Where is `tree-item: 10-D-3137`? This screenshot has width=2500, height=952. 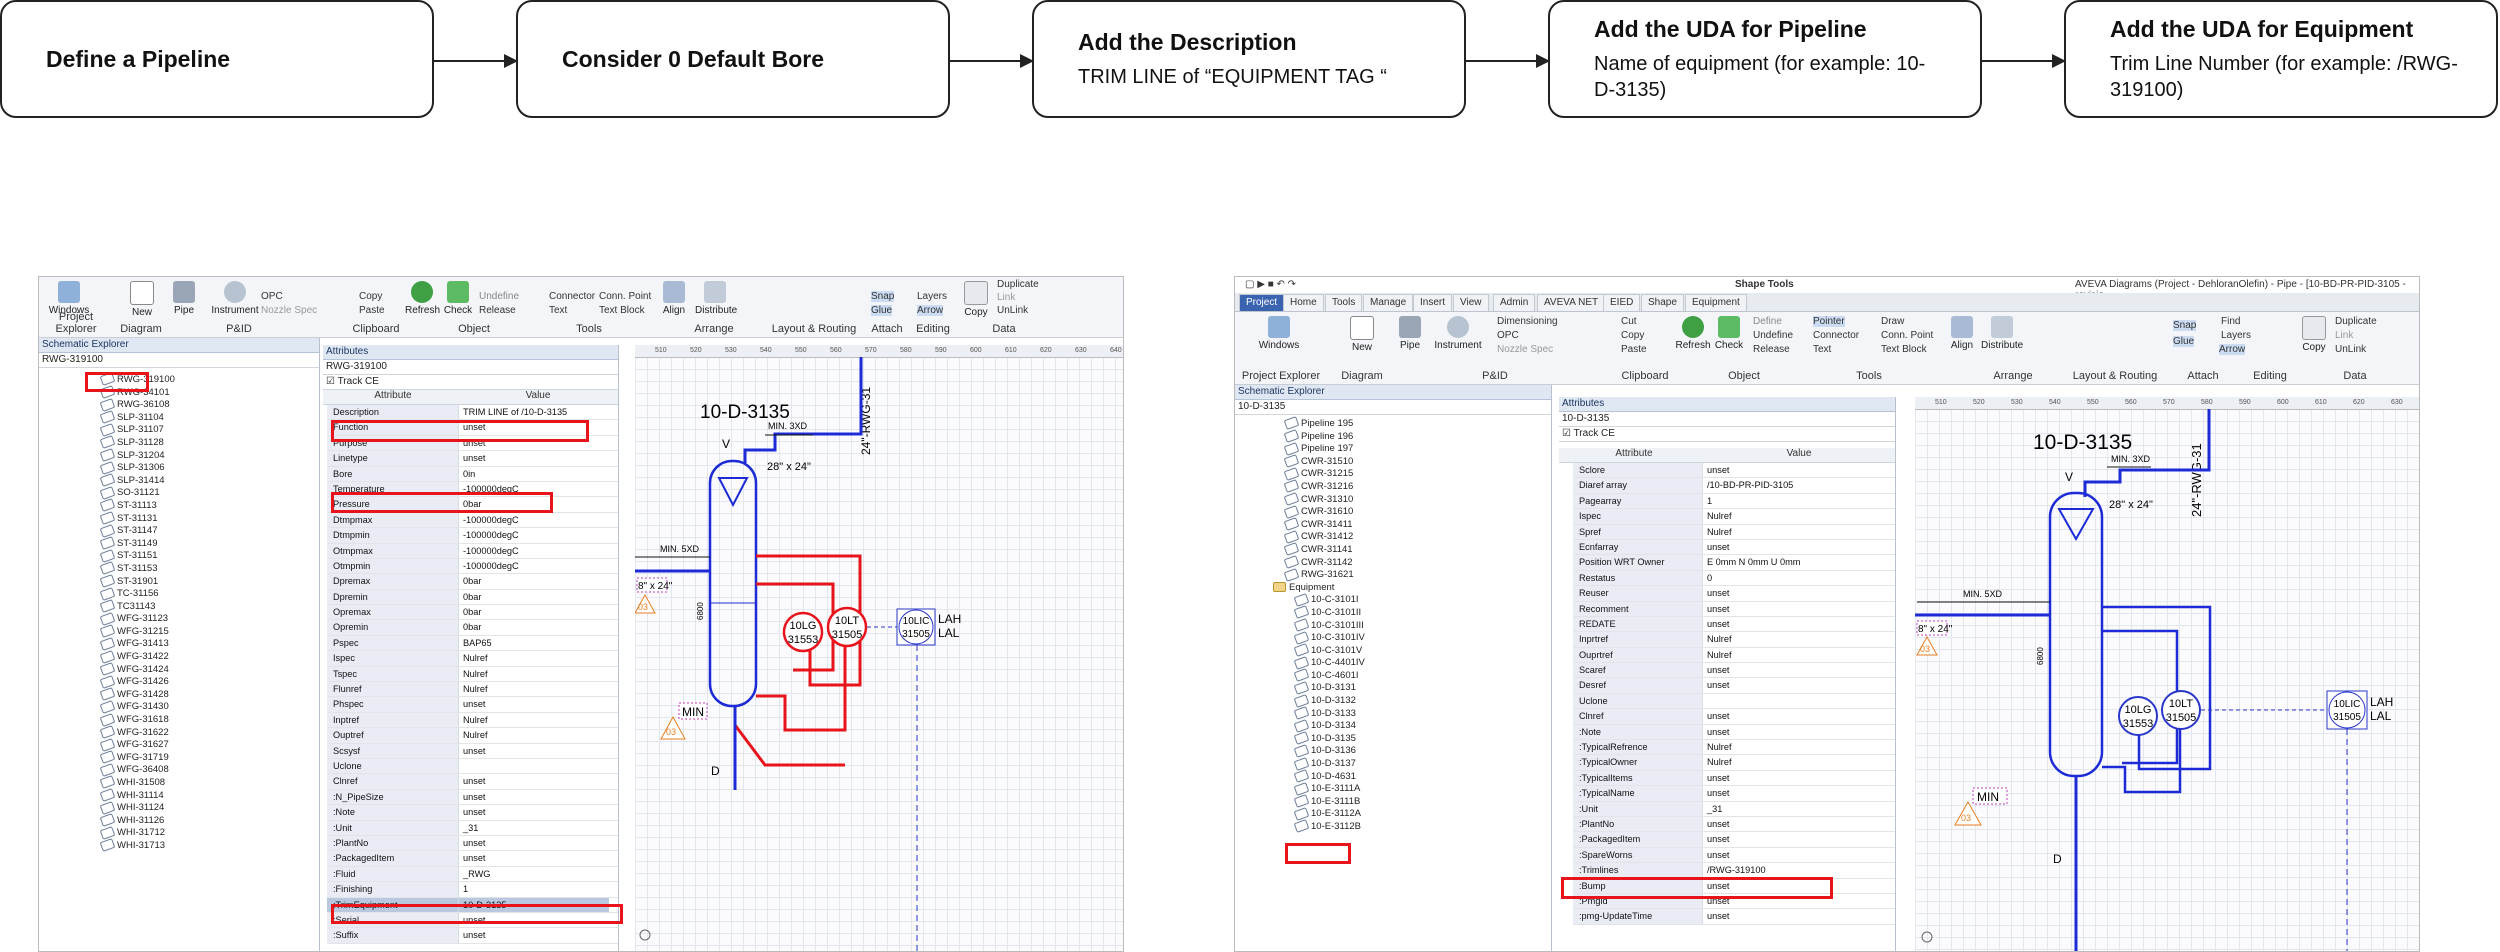 tree-item: 10-D-3137 is located at coordinates (1418, 763).